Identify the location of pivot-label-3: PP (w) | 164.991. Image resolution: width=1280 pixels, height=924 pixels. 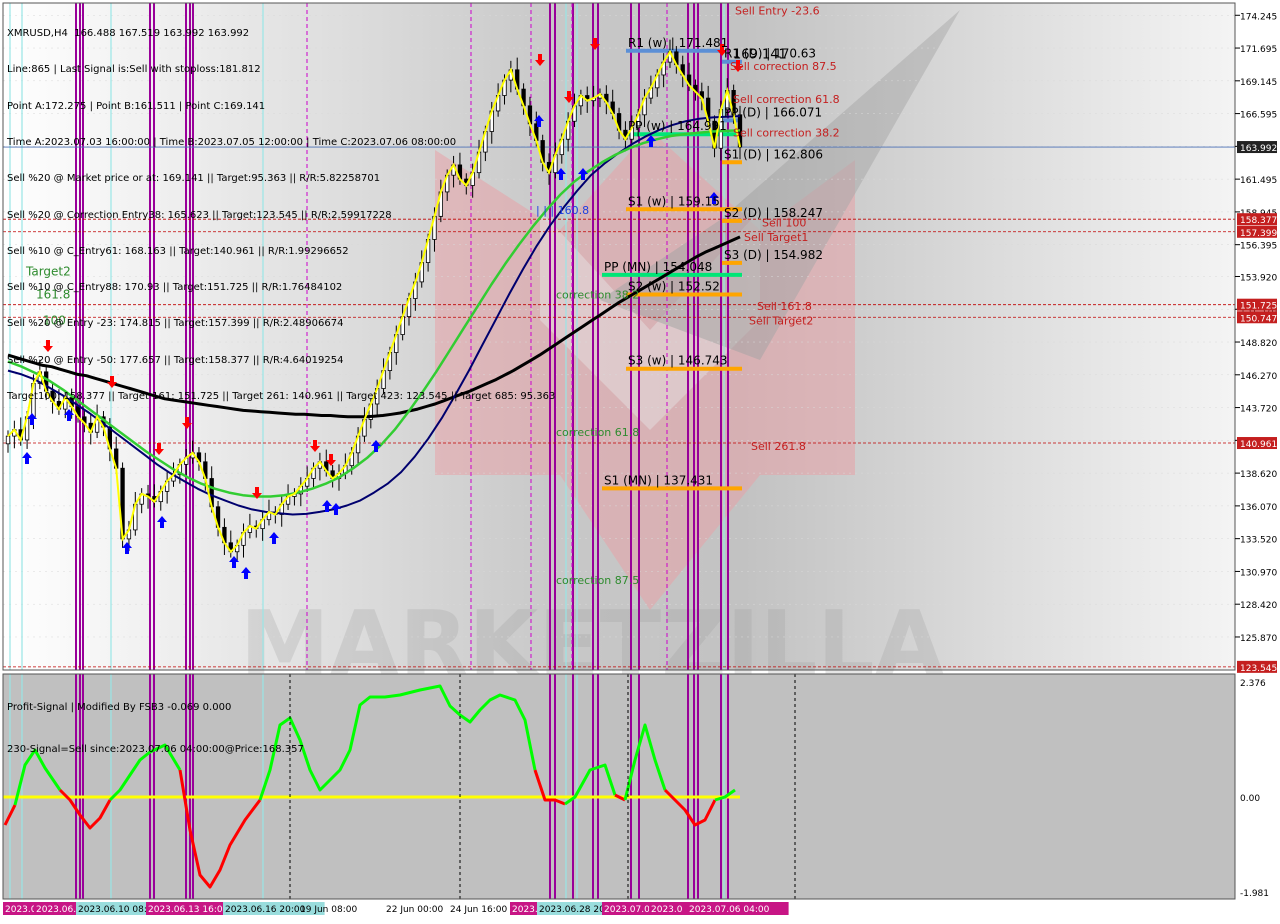
(677, 126).